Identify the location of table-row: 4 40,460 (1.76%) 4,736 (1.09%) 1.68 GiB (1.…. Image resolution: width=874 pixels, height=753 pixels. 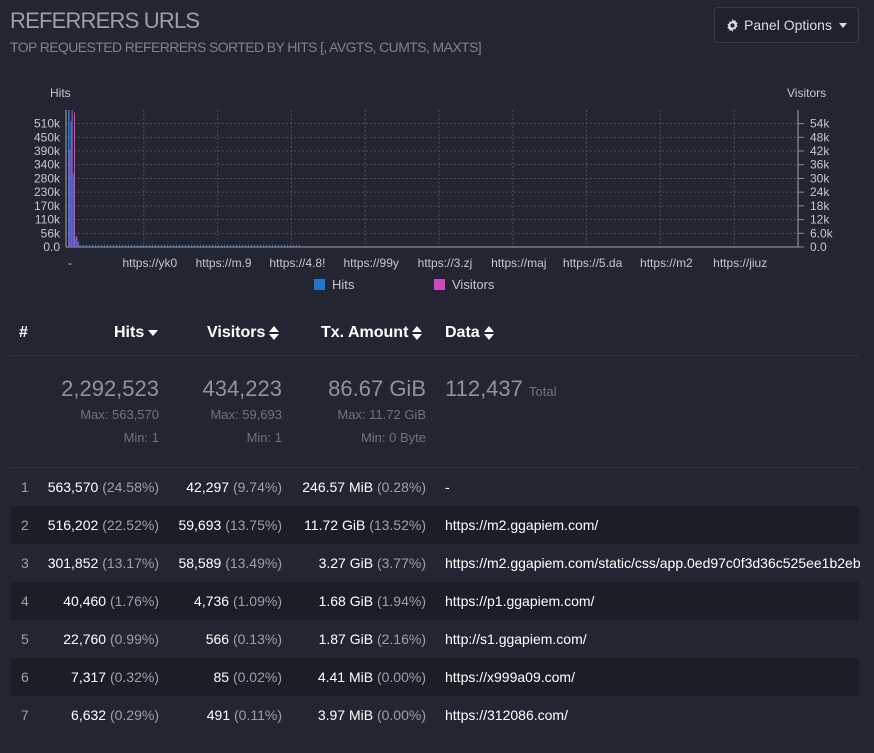
(434, 601).